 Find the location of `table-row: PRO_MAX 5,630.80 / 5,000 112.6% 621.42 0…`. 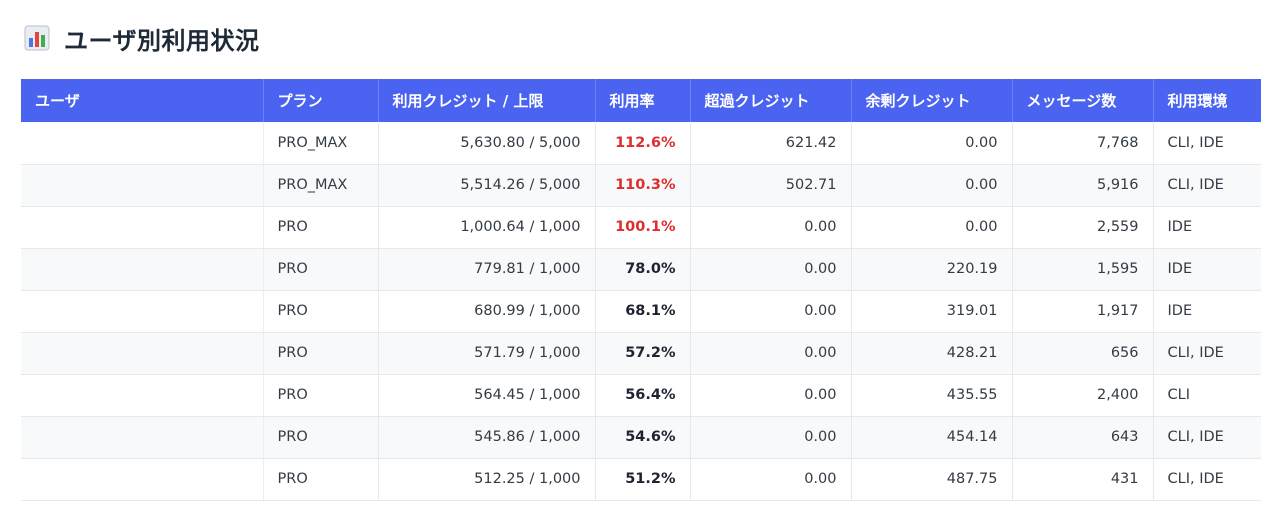

table-row: PRO_MAX 5,630.80 / 5,000 112.6% 621.42 0… is located at coordinates (641, 143).